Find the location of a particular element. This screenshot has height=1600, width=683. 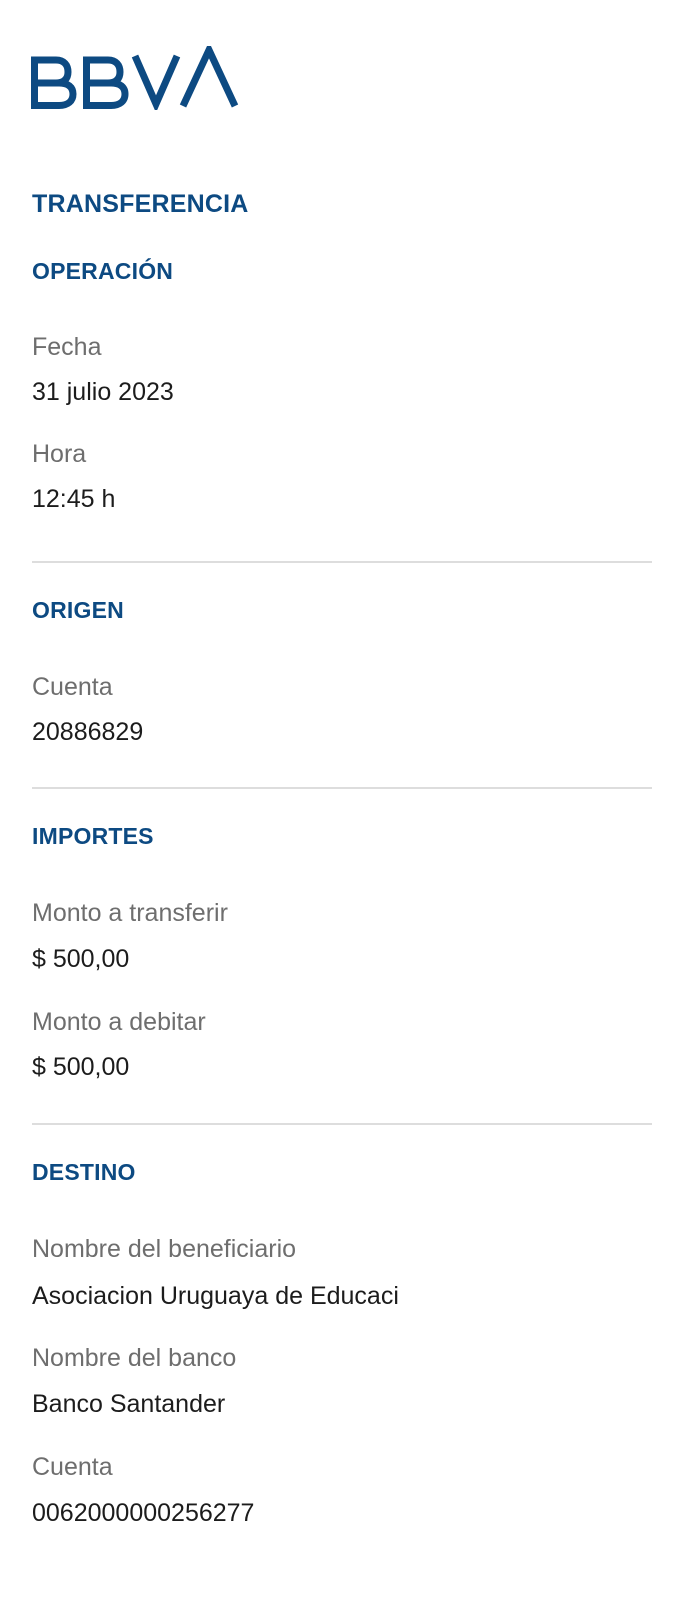

page-title: TRANSFERENCIA is located at coordinates (140, 204).